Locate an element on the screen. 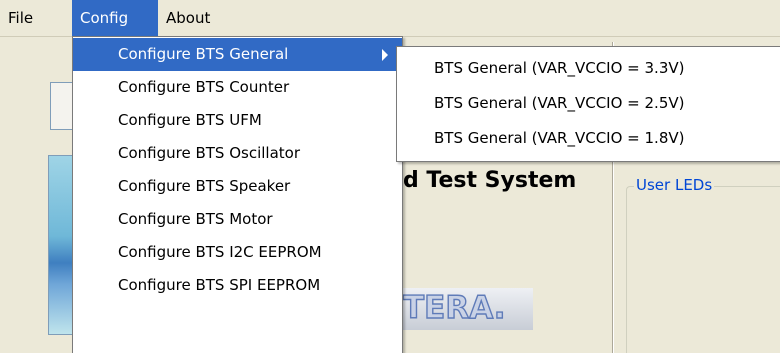  submenu-arrow-icon is located at coordinates (385, 55).